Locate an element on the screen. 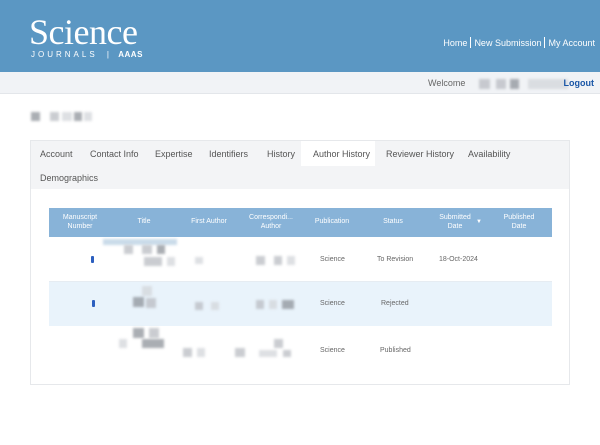 Image resolution: width=600 pixels, height=445 pixels. status-cell: Rejected is located at coordinates (395, 303).